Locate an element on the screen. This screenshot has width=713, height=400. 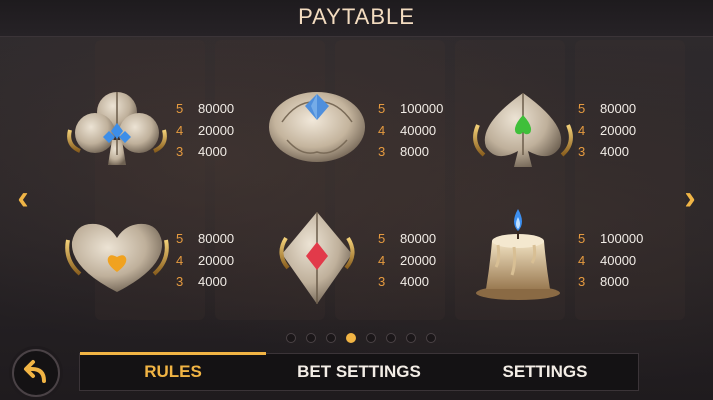
tab-settings: SETTINGS is located at coordinates (545, 372).